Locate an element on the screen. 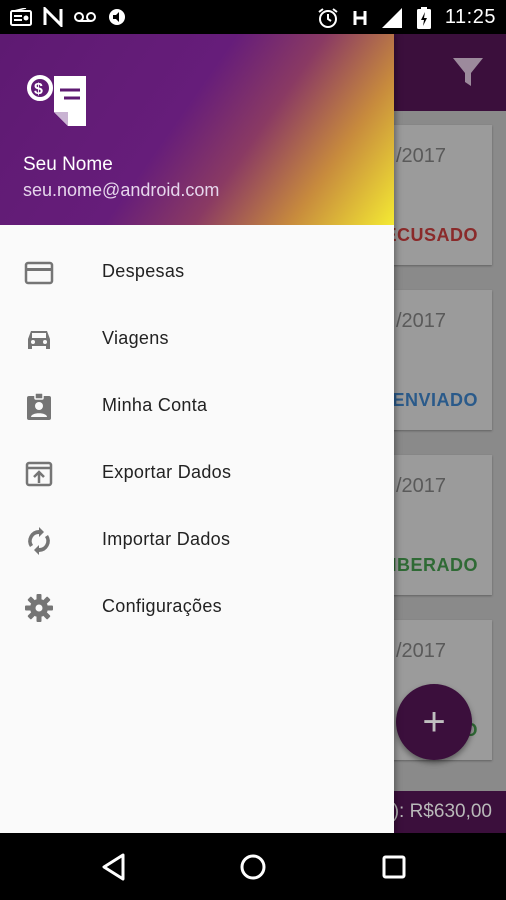 The image size is (506, 900). export-icon is located at coordinates (39, 474).